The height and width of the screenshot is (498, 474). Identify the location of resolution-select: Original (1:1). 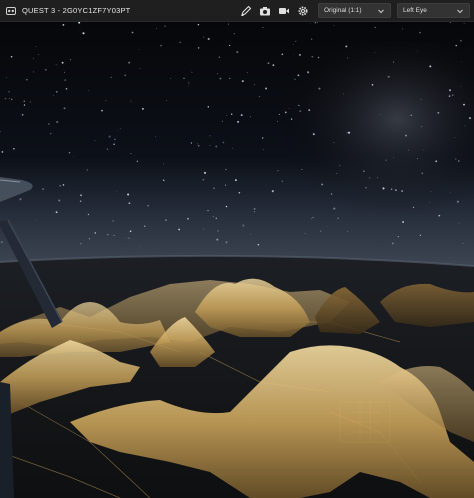
(354, 10).